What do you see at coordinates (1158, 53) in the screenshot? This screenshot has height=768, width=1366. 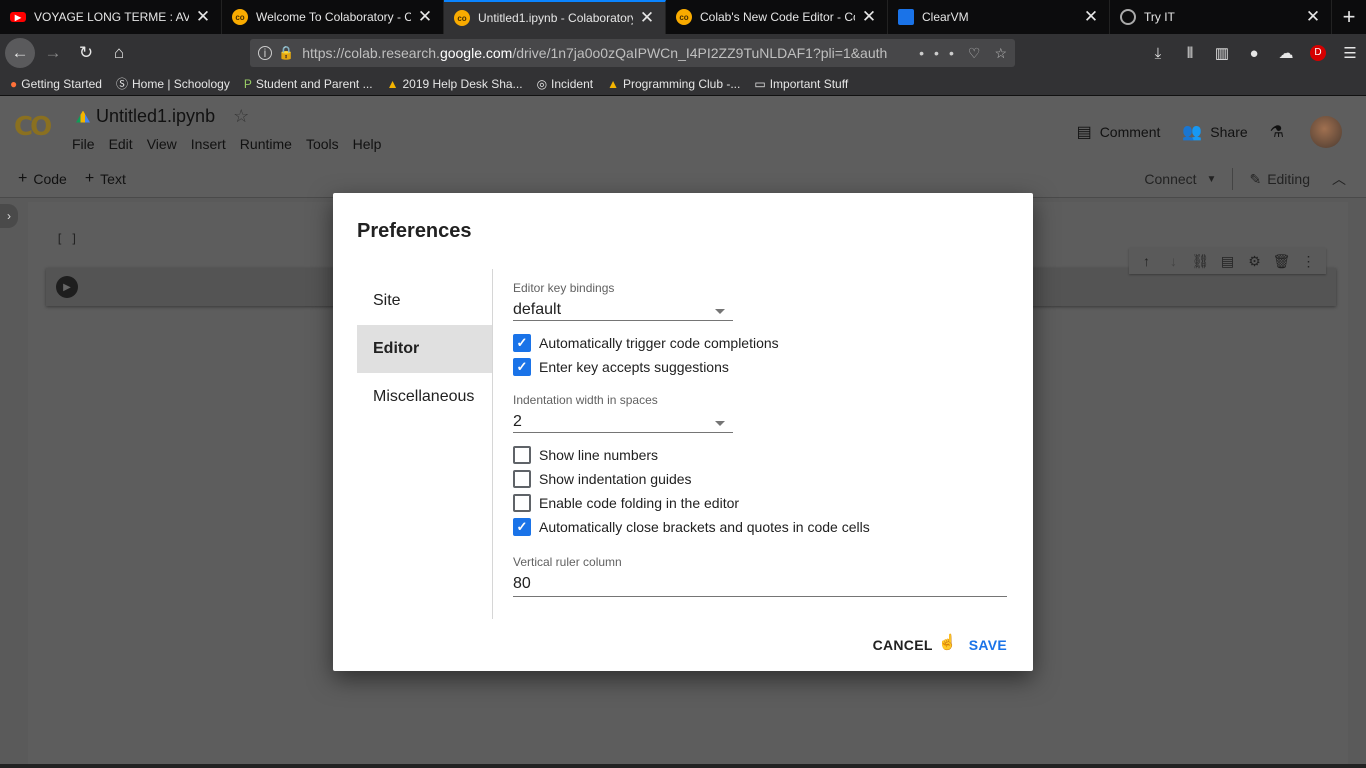 I see `download-icon: ⤓` at bounding box center [1158, 53].